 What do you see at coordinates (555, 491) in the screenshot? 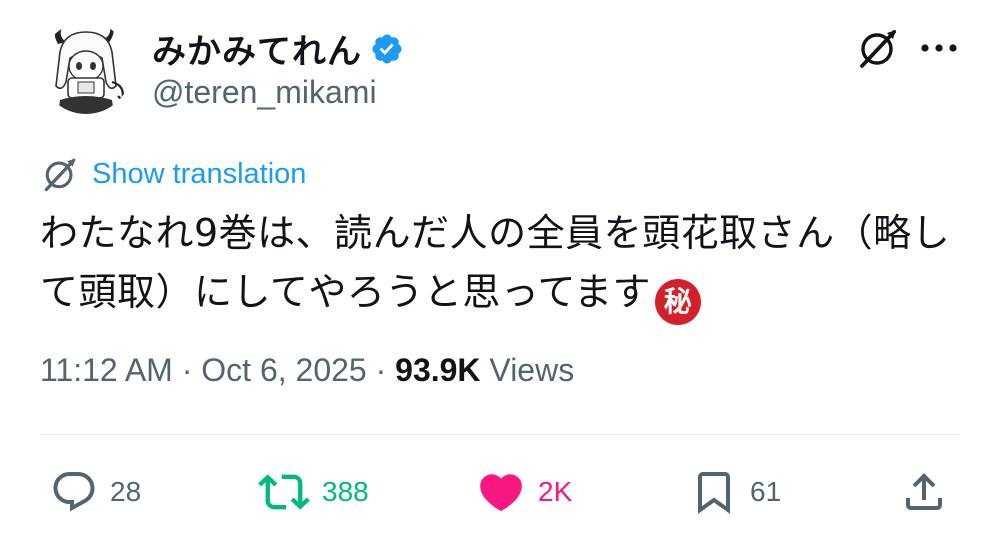
I see `like-count: 2K` at bounding box center [555, 491].